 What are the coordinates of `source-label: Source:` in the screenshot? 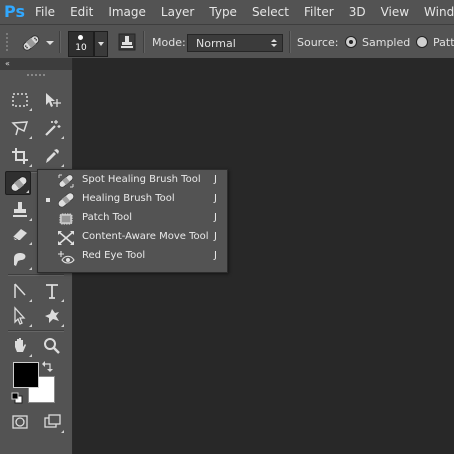 It's located at (318, 42).